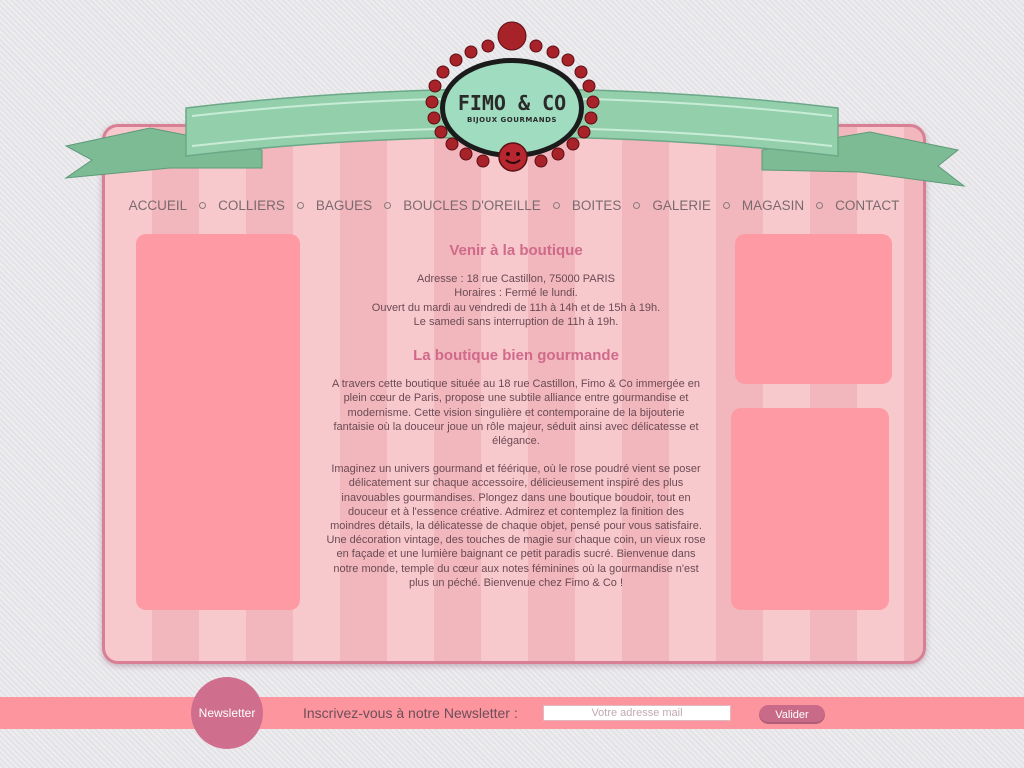 Image resolution: width=1024 pixels, height=768 pixels. I want to click on nav-magasin: MAGASIN, so click(773, 205).